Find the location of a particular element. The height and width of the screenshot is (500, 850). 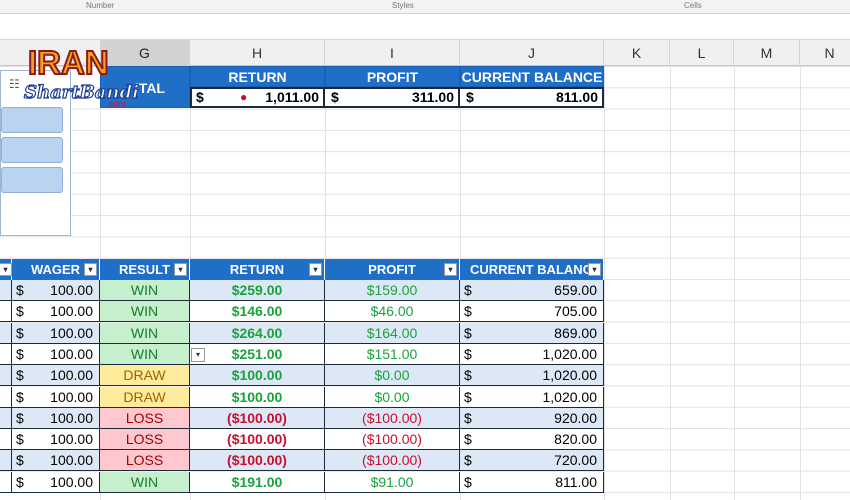

profit-cell: $164.00 is located at coordinates (392, 333).